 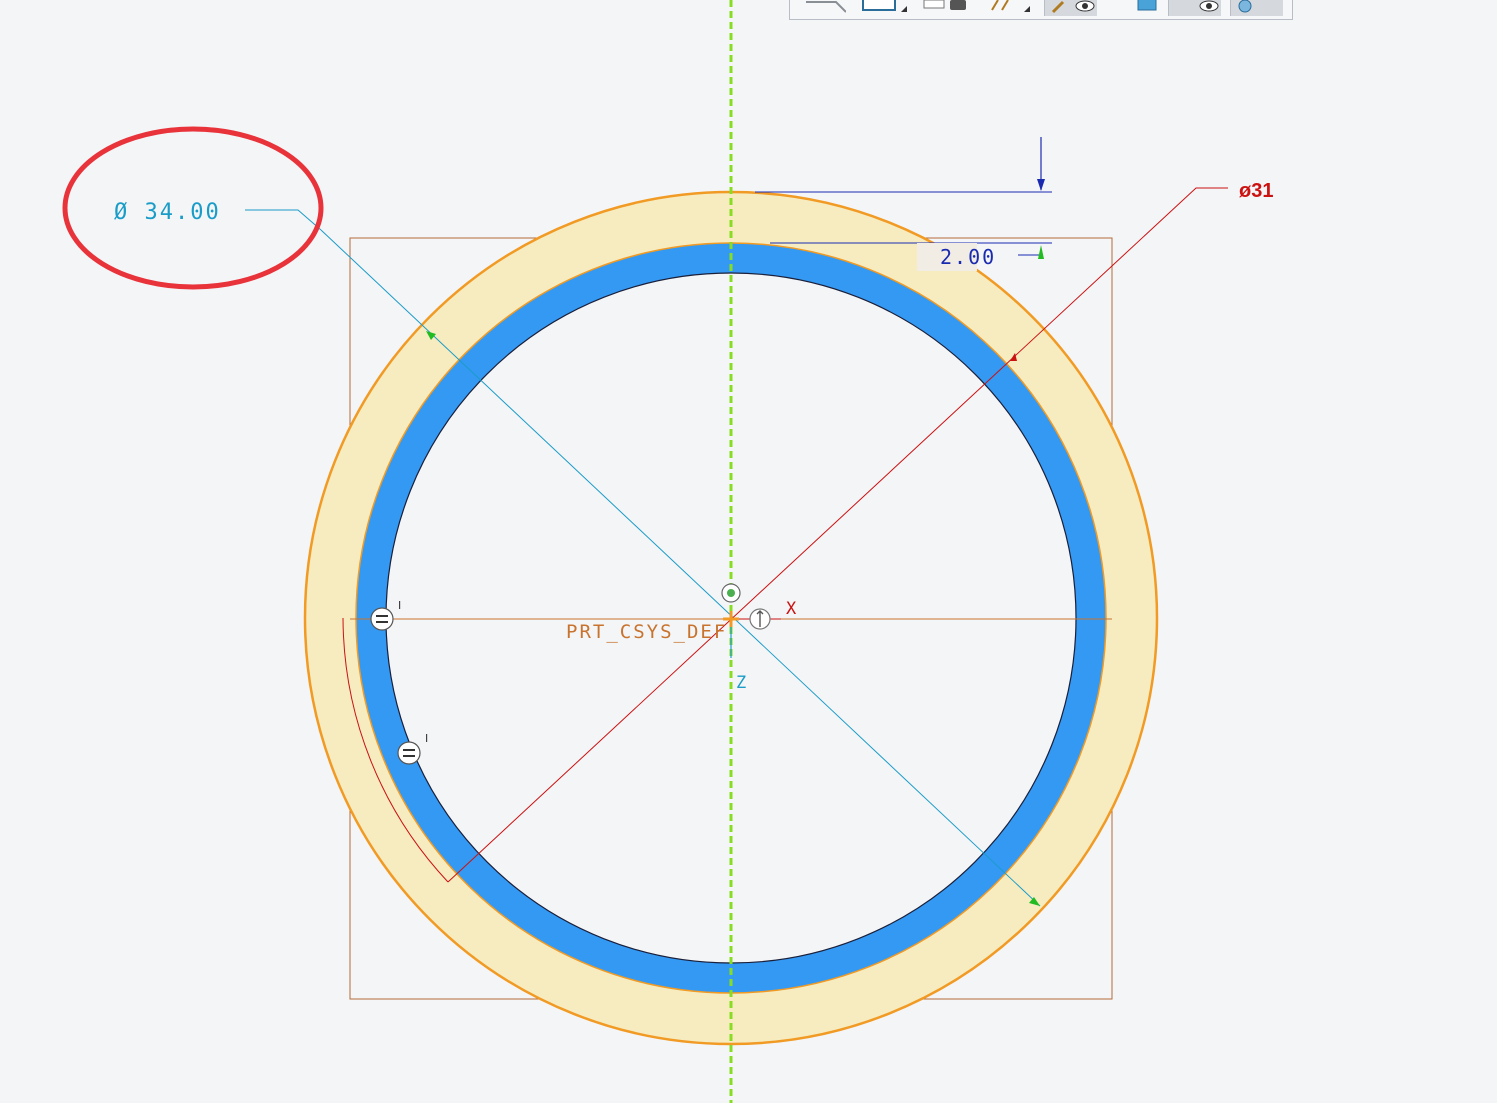 I want to click on display-style-icon, so click(x=882, y=8).